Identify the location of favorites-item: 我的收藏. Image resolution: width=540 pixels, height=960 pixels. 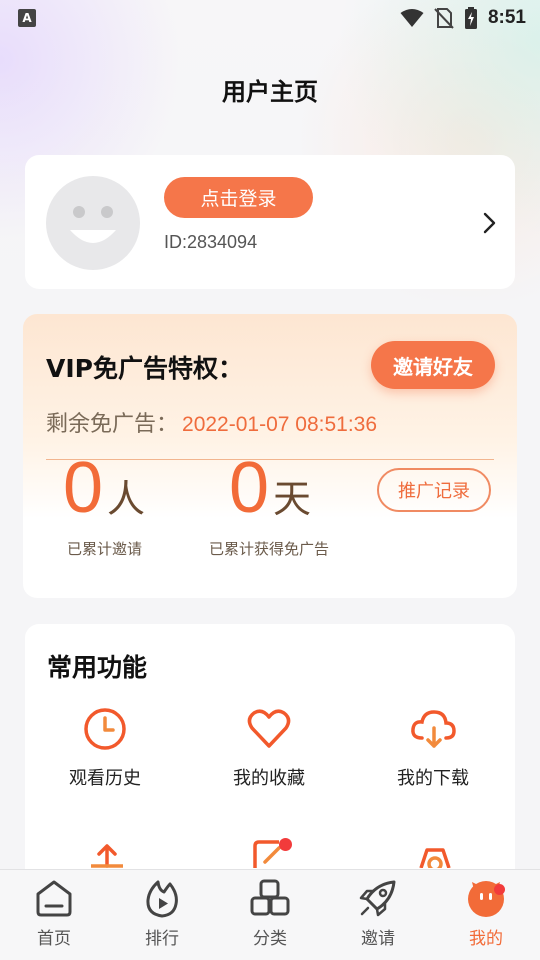
(269, 748).